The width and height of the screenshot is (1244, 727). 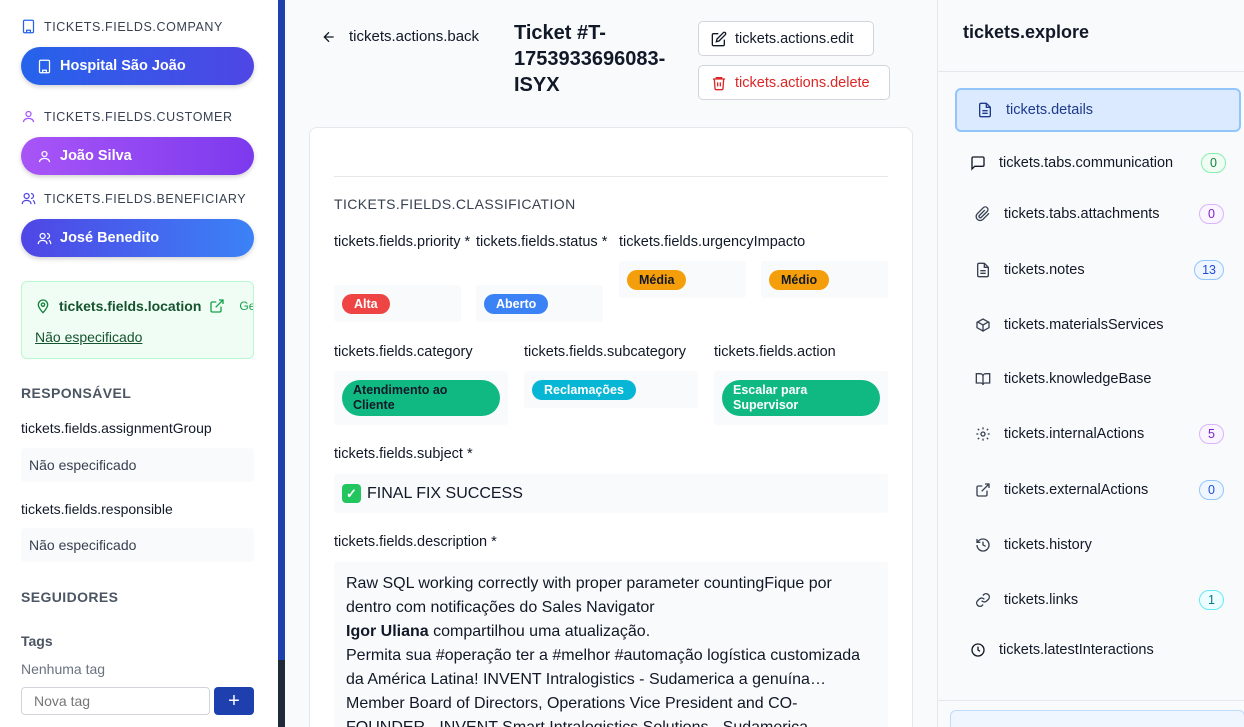 I want to click on new-tag-input, so click(x=115, y=701).